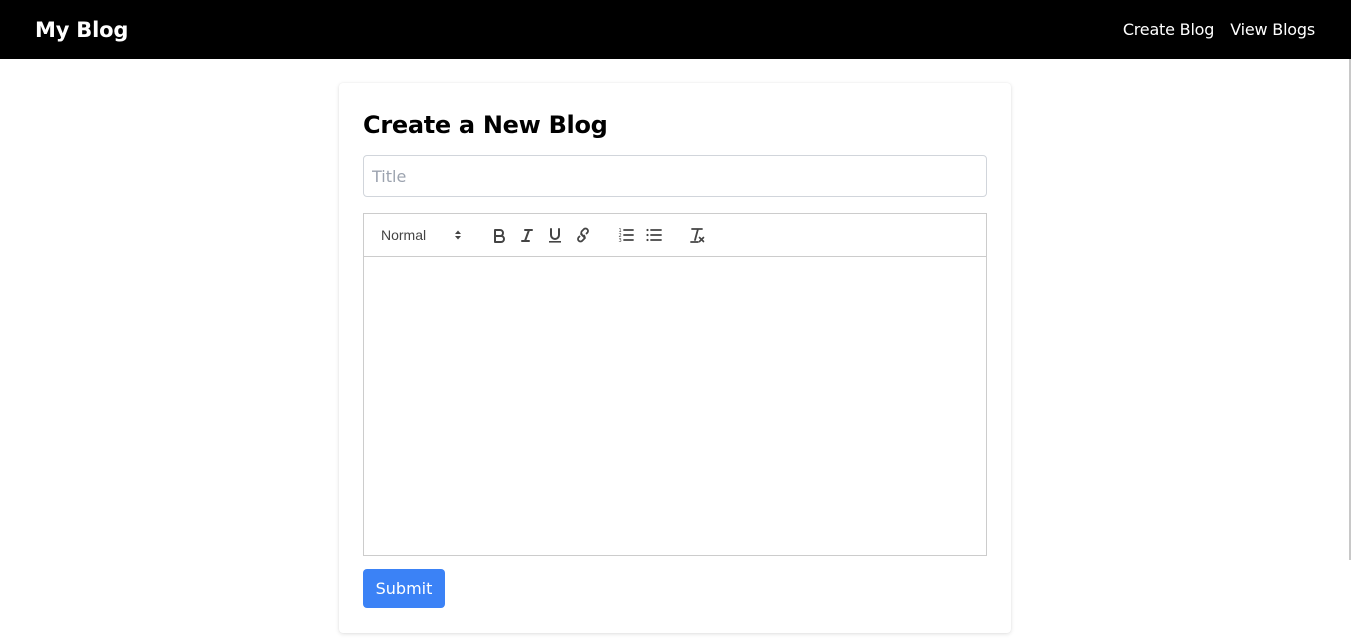 The height and width of the screenshot is (642, 1351). Describe the element at coordinates (1272, 29) in the screenshot. I see `nav-link-view-blogs: View Blogs` at that location.